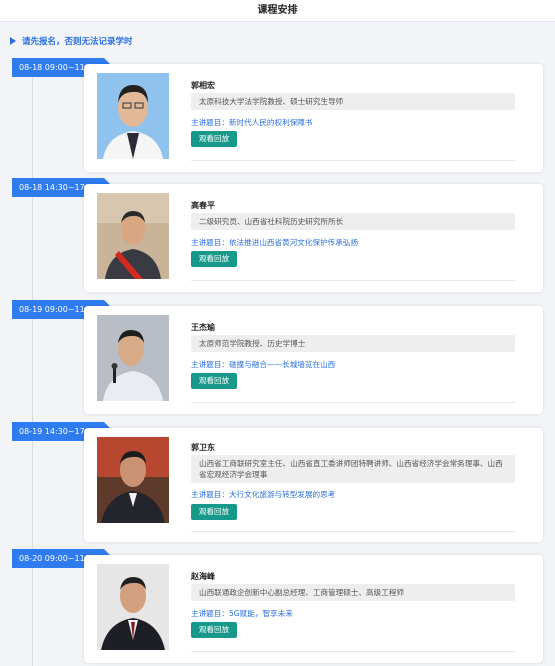 The image size is (555, 666). I want to click on speaker-name: 王杰瑜, so click(203, 327).